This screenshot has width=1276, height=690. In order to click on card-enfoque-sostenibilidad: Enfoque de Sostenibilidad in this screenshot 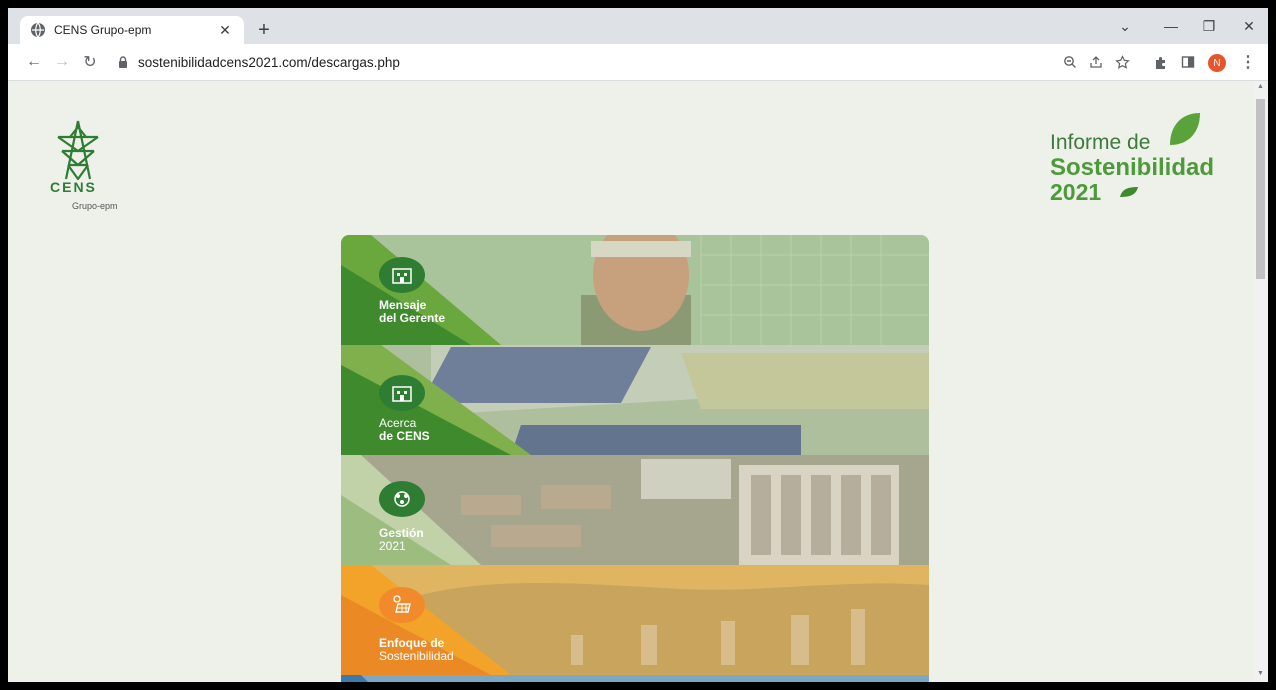, I will do `click(635, 620)`.